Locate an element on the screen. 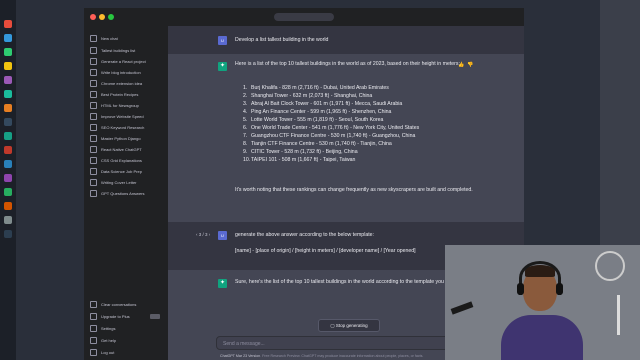  sidebar-item: Generate a React project is located at coordinates (126, 62).